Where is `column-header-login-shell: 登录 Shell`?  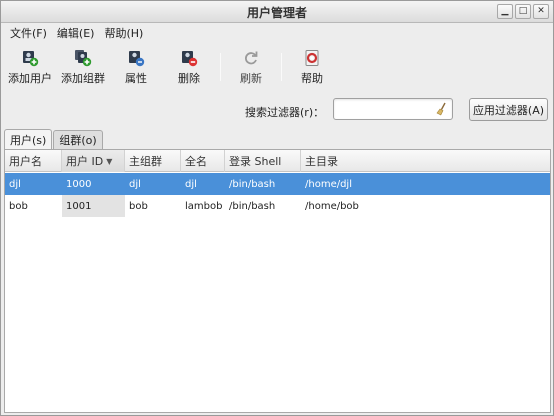
column-header-login-shell: 登录 Shell is located at coordinates (263, 161).